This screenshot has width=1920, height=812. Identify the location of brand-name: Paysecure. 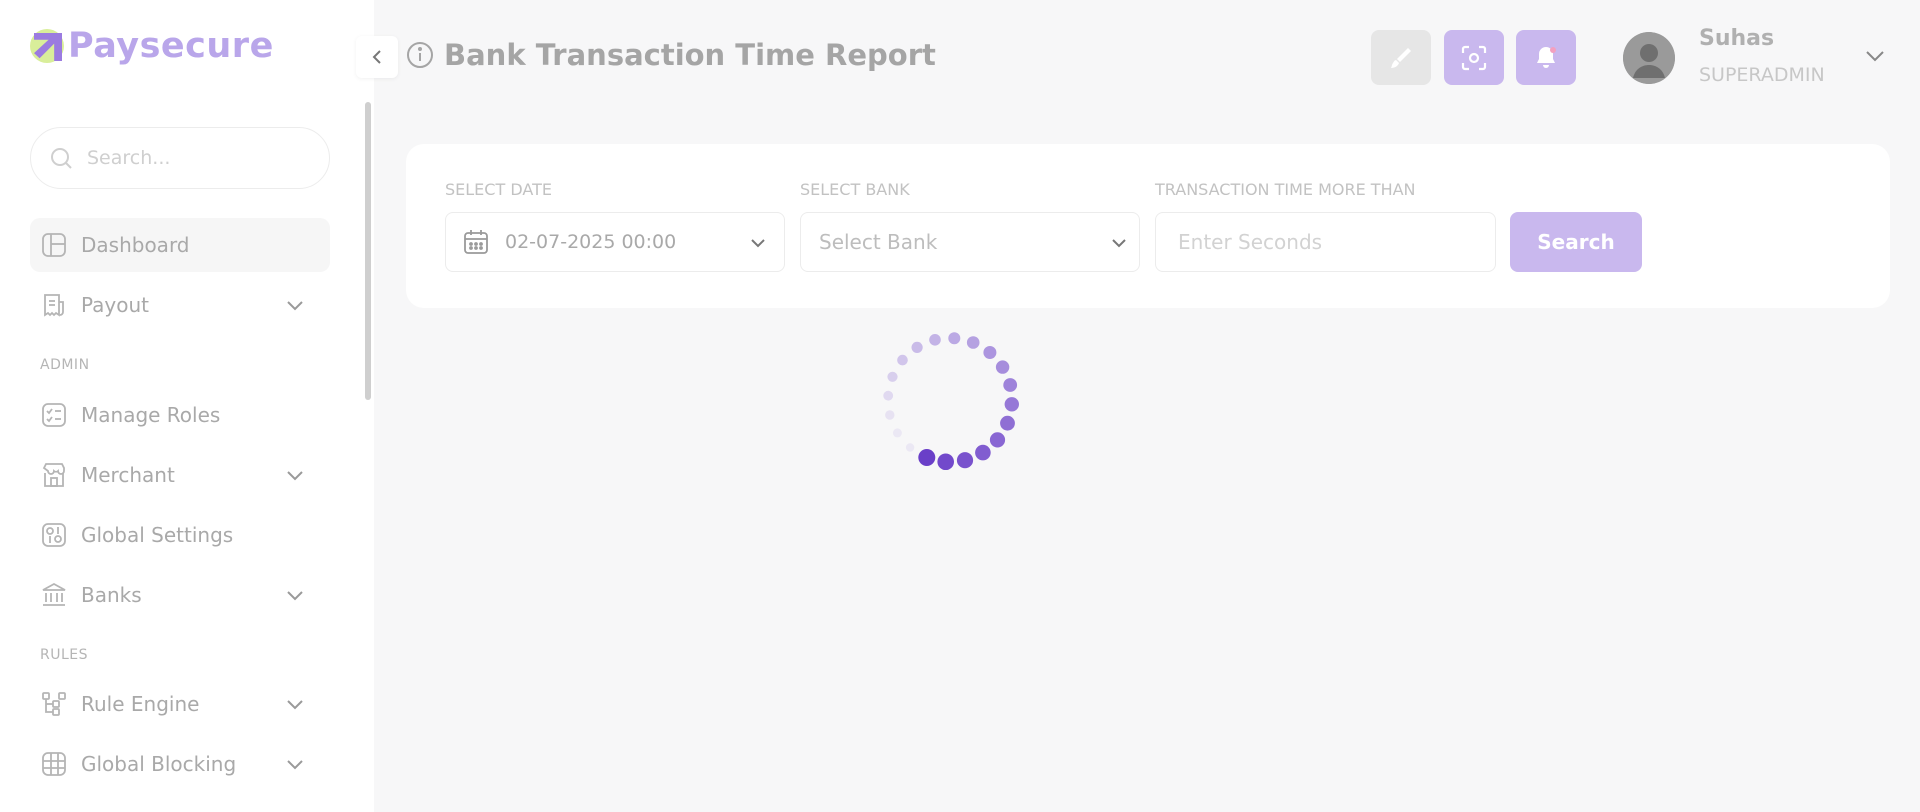
(171, 46).